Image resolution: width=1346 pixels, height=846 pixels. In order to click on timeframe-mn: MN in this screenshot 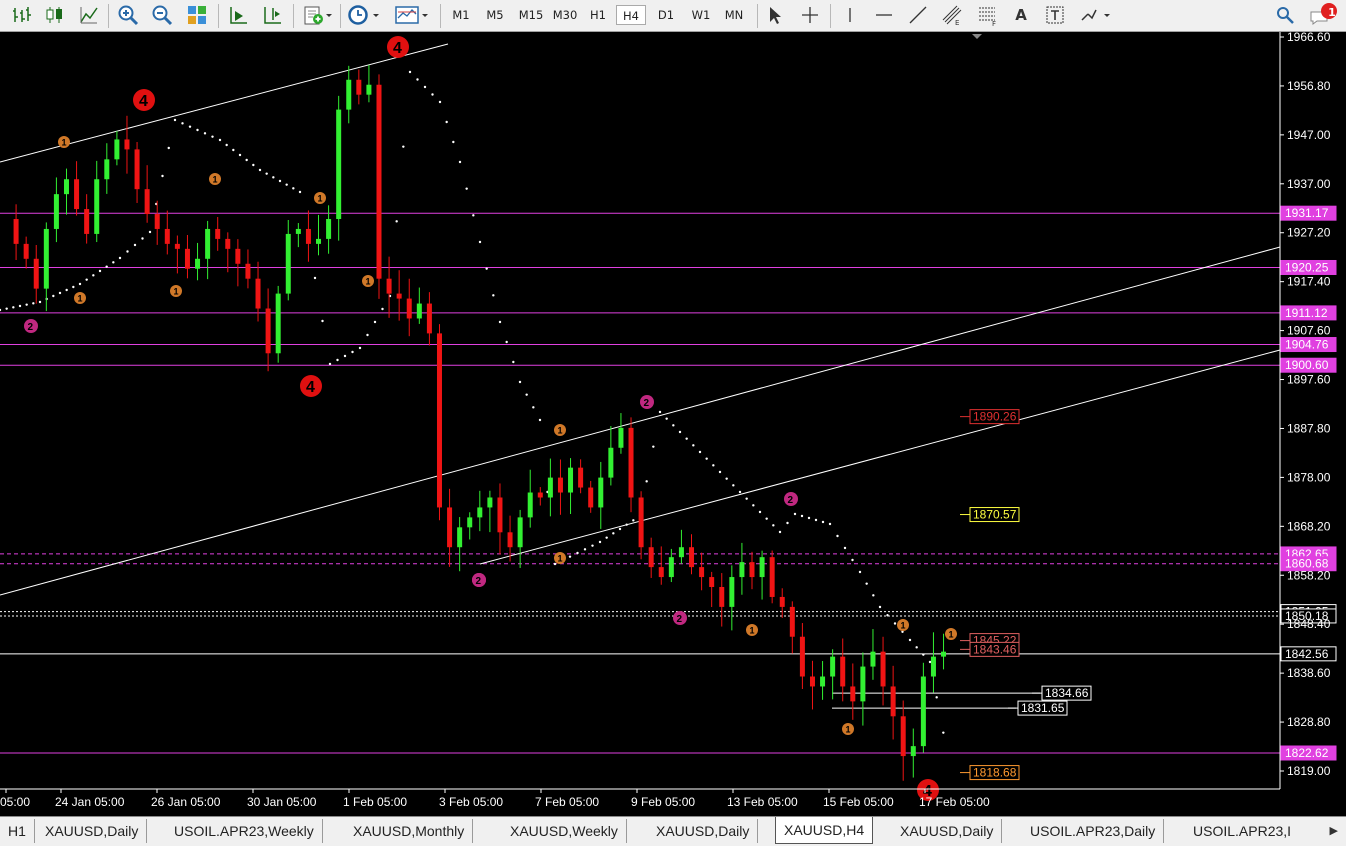, I will do `click(734, 15)`.